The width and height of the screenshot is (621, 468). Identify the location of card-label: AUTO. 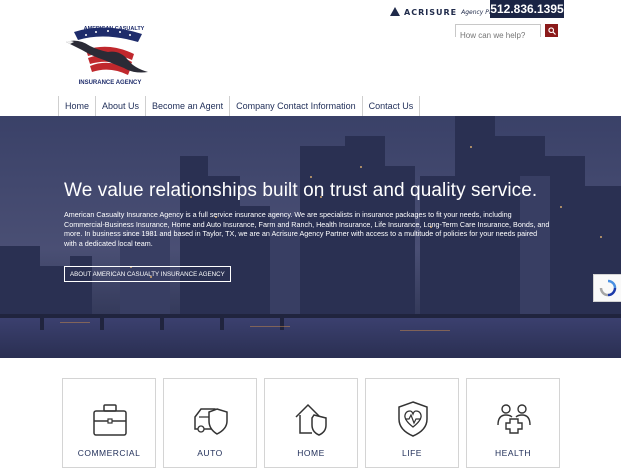
(210, 453).